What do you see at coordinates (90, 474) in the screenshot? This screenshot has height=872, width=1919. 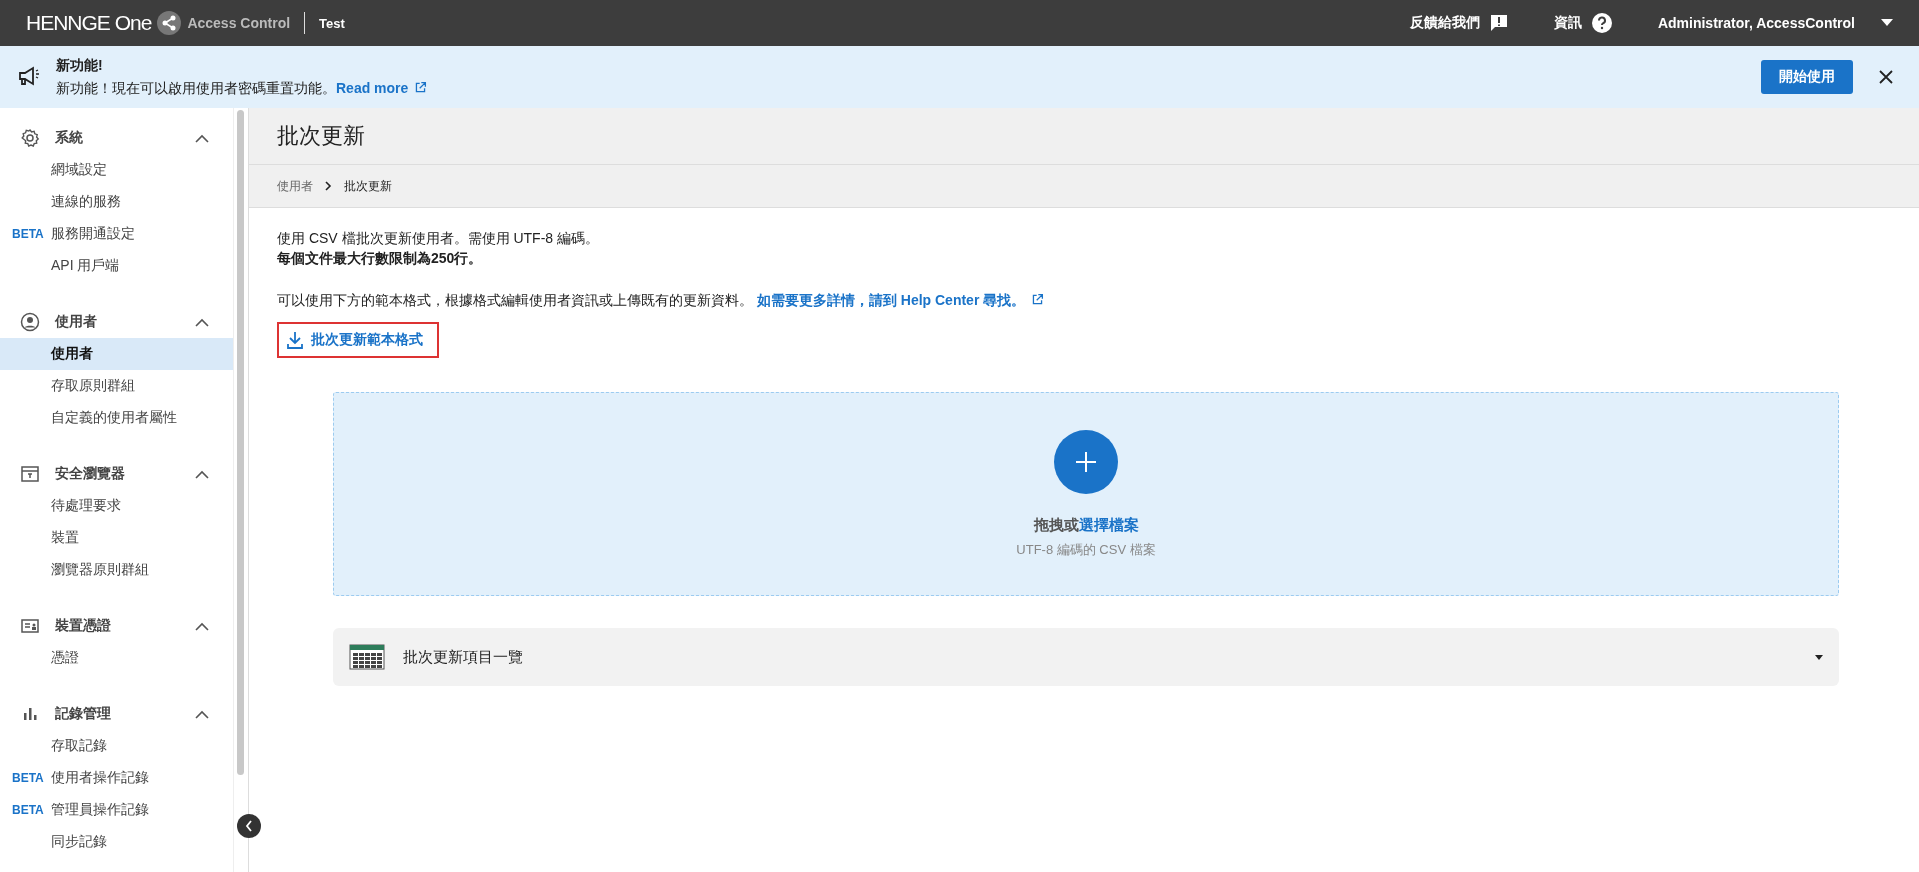 I see `section-title: 安全瀏覽器` at bounding box center [90, 474].